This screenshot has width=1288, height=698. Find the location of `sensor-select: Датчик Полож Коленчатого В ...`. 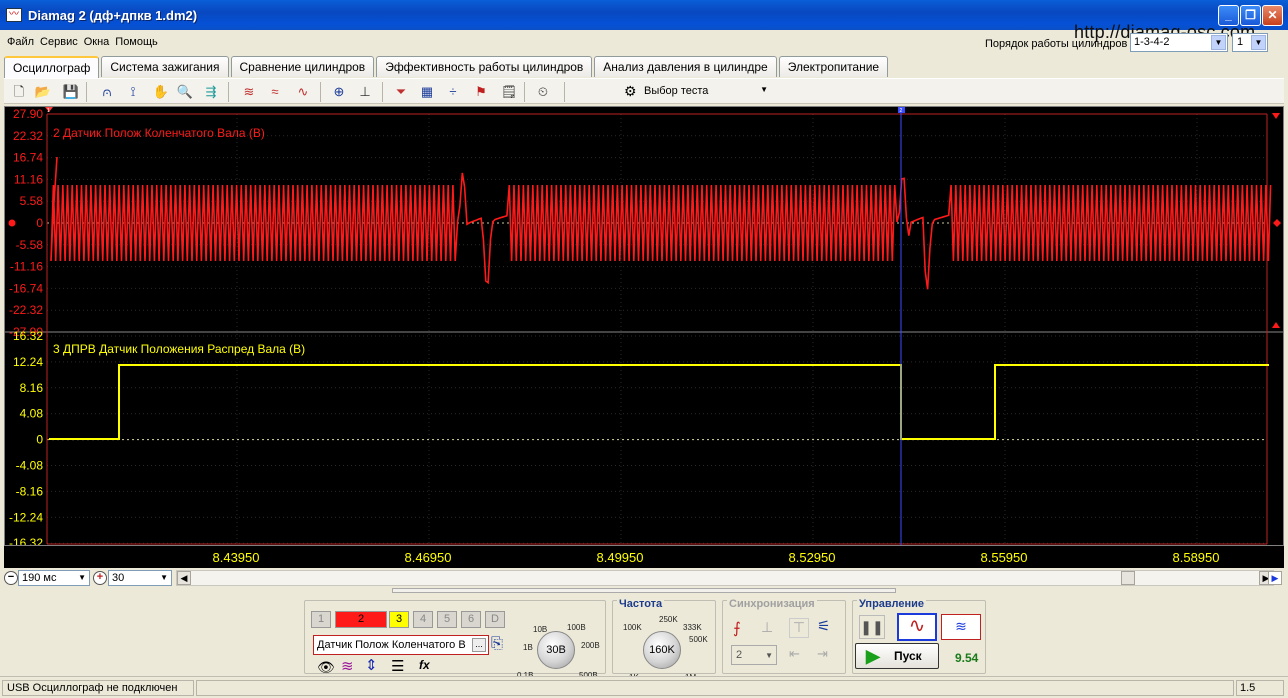

sensor-select: Датчик Полож Коленчатого В ... is located at coordinates (401, 645).